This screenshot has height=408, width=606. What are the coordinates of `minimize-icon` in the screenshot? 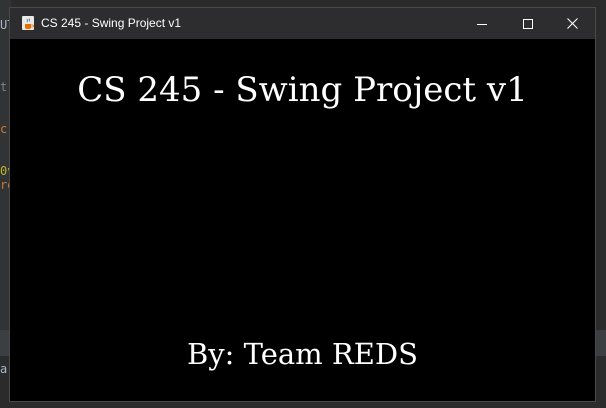 It's located at (482, 24).